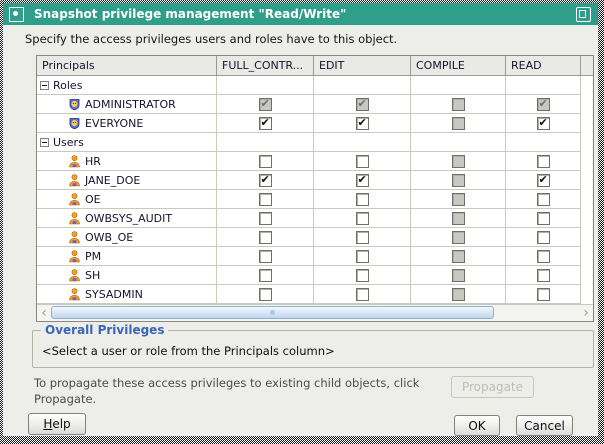  Describe the element at coordinates (315, 161) in the screenshot. I see `principal-row: HR` at that location.